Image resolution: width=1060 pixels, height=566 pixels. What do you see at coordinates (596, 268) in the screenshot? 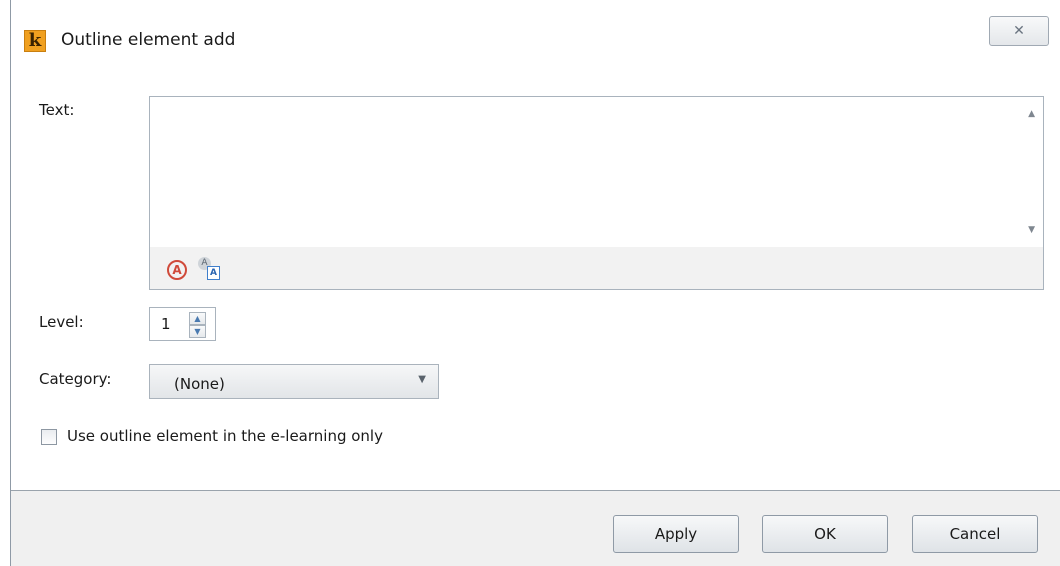
I see `text-toolbar: A A A` at bounding box center [596, 268].